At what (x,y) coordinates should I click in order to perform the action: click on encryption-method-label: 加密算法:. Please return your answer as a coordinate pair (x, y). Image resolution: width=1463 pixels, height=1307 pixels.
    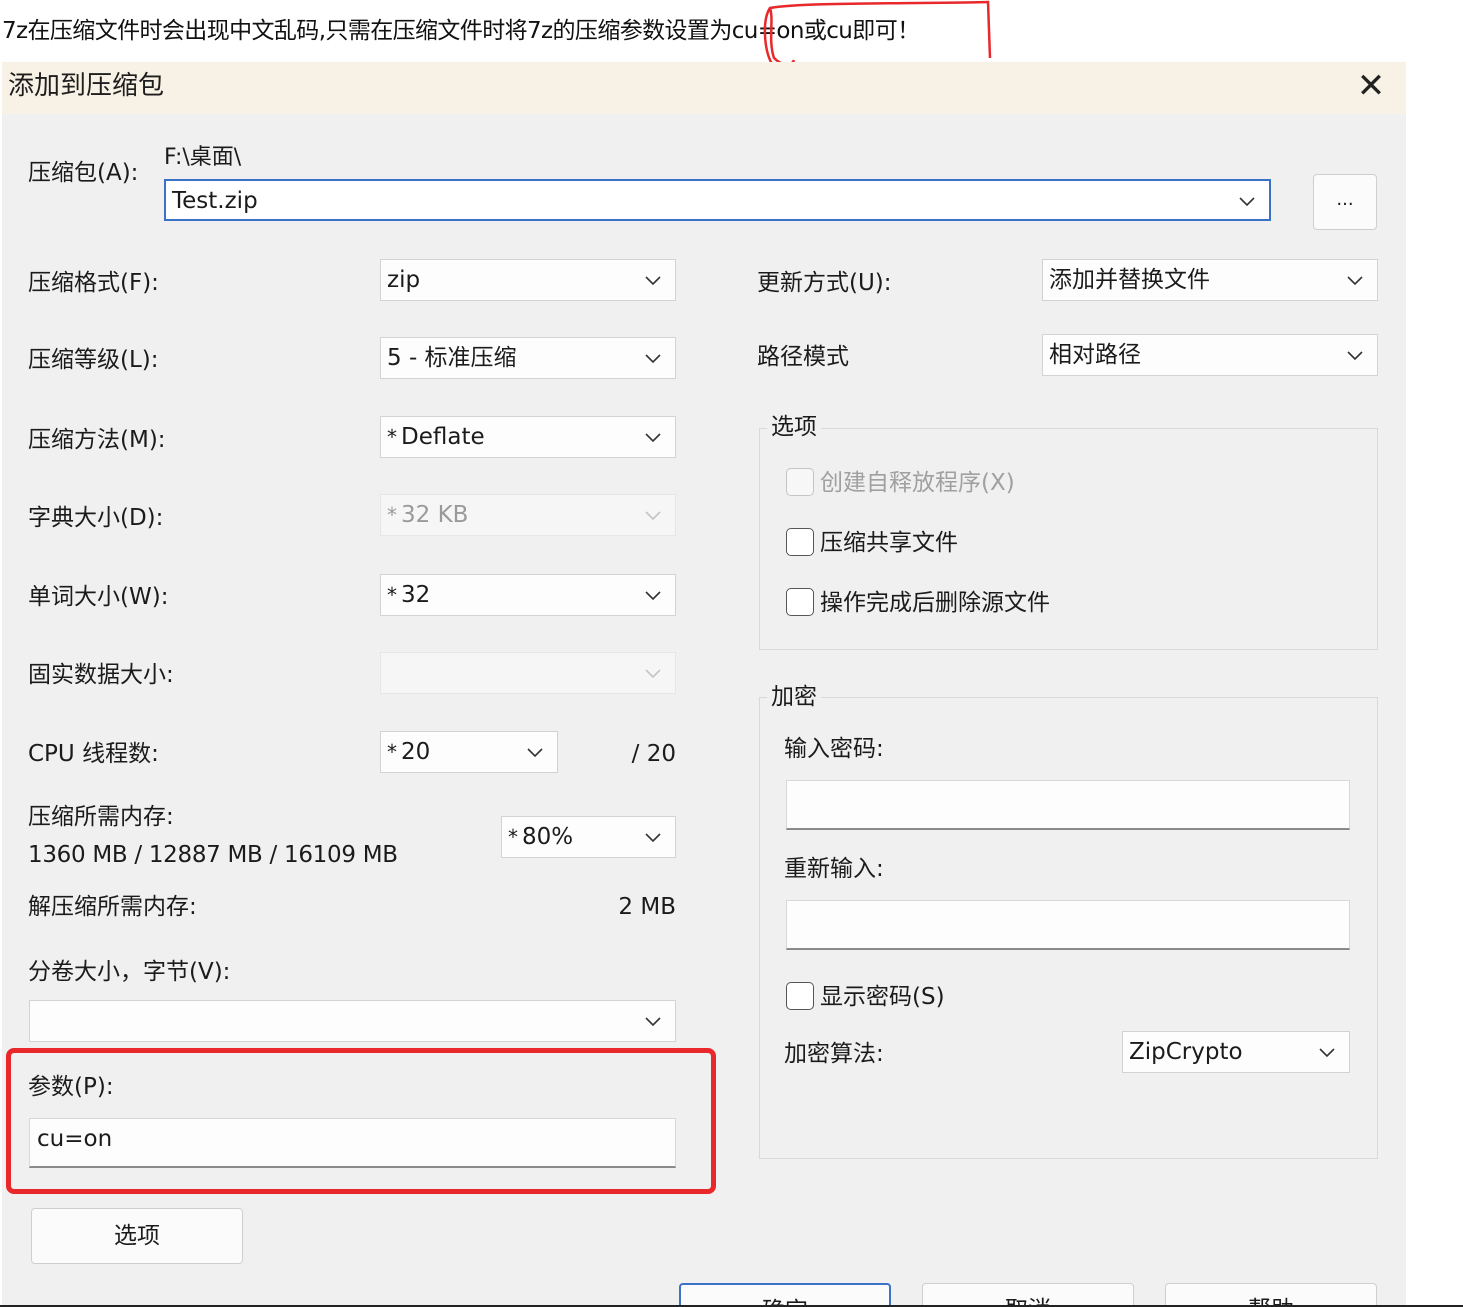
    Looking at the image, I should click on (834, 1054).